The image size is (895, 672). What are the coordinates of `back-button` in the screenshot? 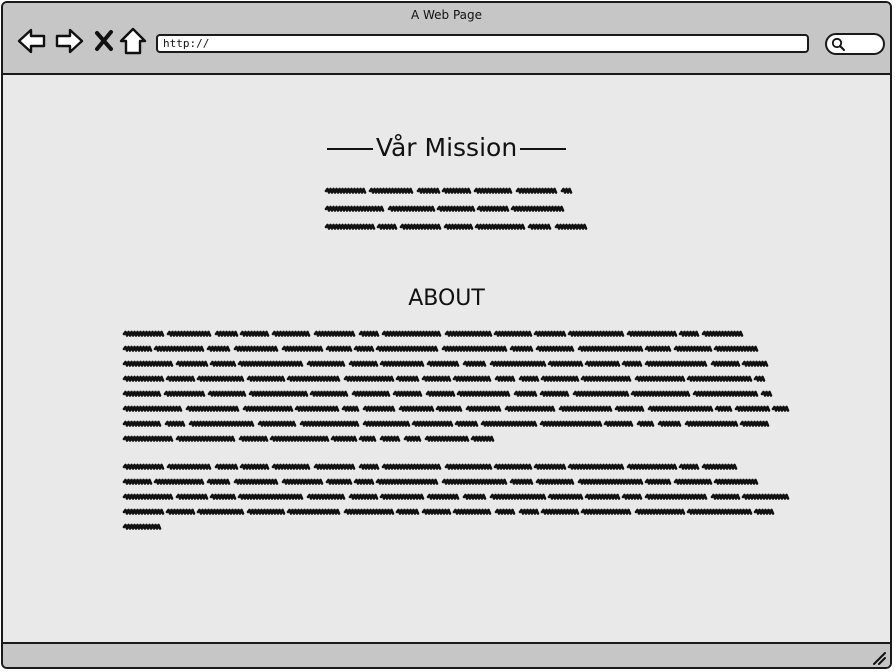 It's located at (32, 41).